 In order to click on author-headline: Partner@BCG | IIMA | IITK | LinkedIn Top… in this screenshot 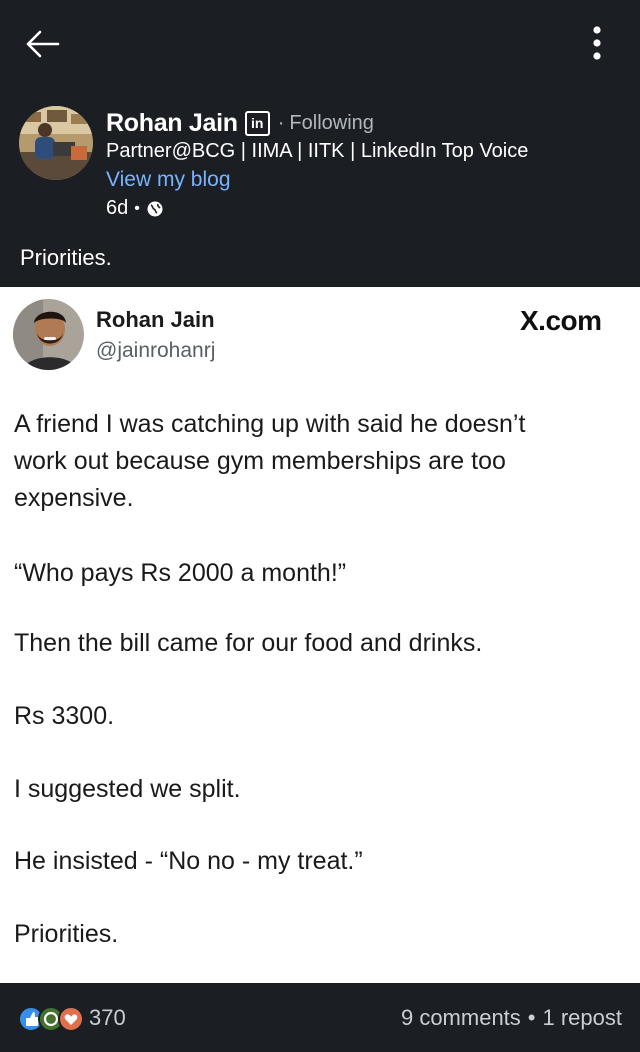, I will do `click(317, 151)`.